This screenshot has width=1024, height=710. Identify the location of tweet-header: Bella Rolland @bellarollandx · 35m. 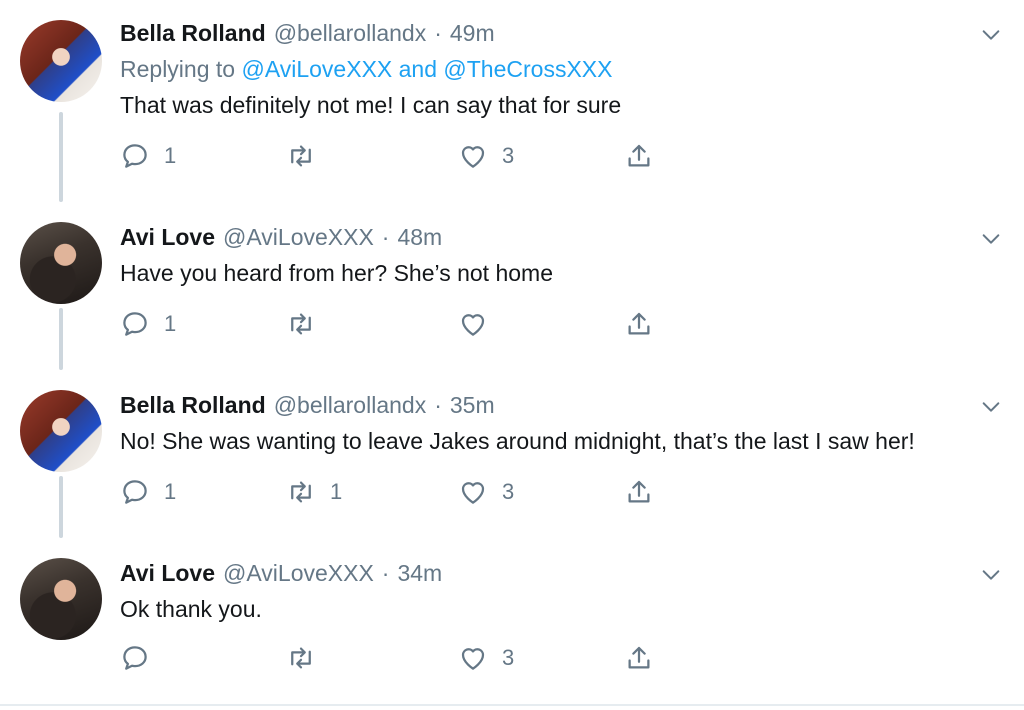
(307, 405).